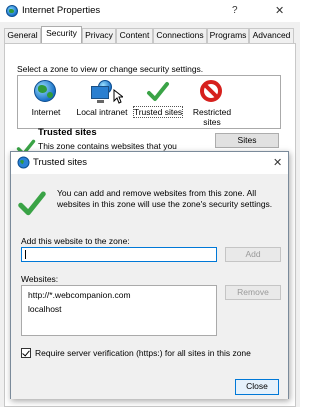 Image resolution: width=320 pixels, height=407 pixels. Describe the element at coordinates (45, 91) in the screenshot. I see `globe-icon` at that location.